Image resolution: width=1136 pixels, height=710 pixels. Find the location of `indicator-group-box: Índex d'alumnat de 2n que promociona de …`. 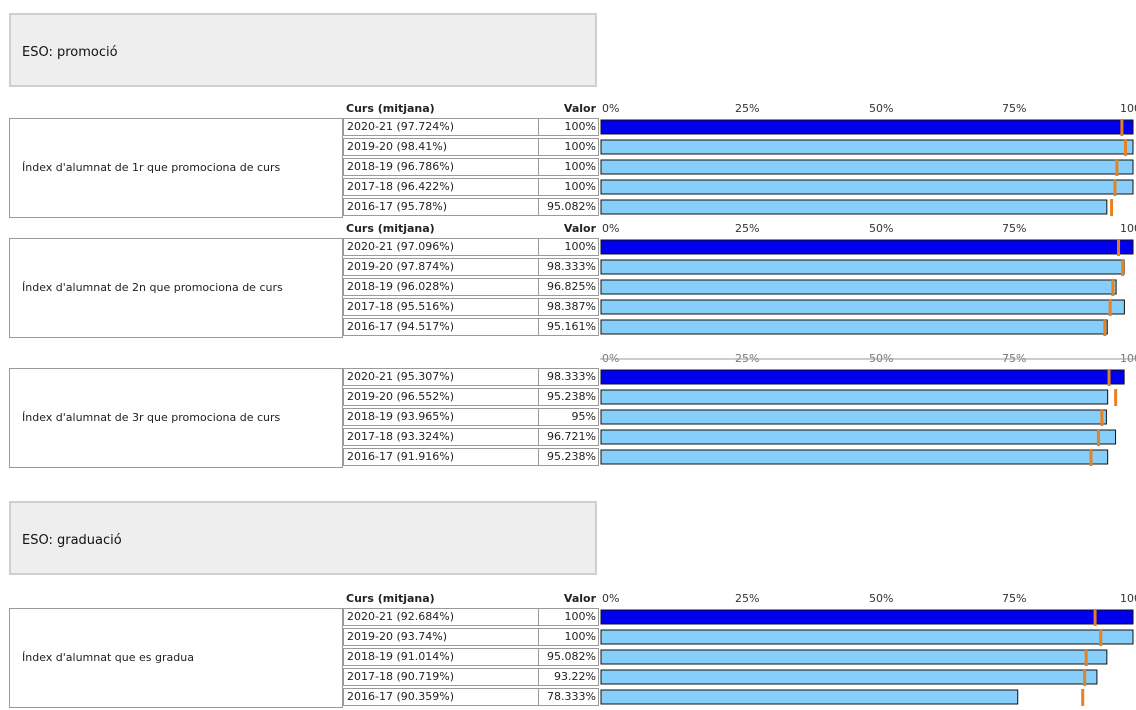

indicator-group-box: Índex d'alumnat de 2n que promociona de … is located at coordinates (176, 288).